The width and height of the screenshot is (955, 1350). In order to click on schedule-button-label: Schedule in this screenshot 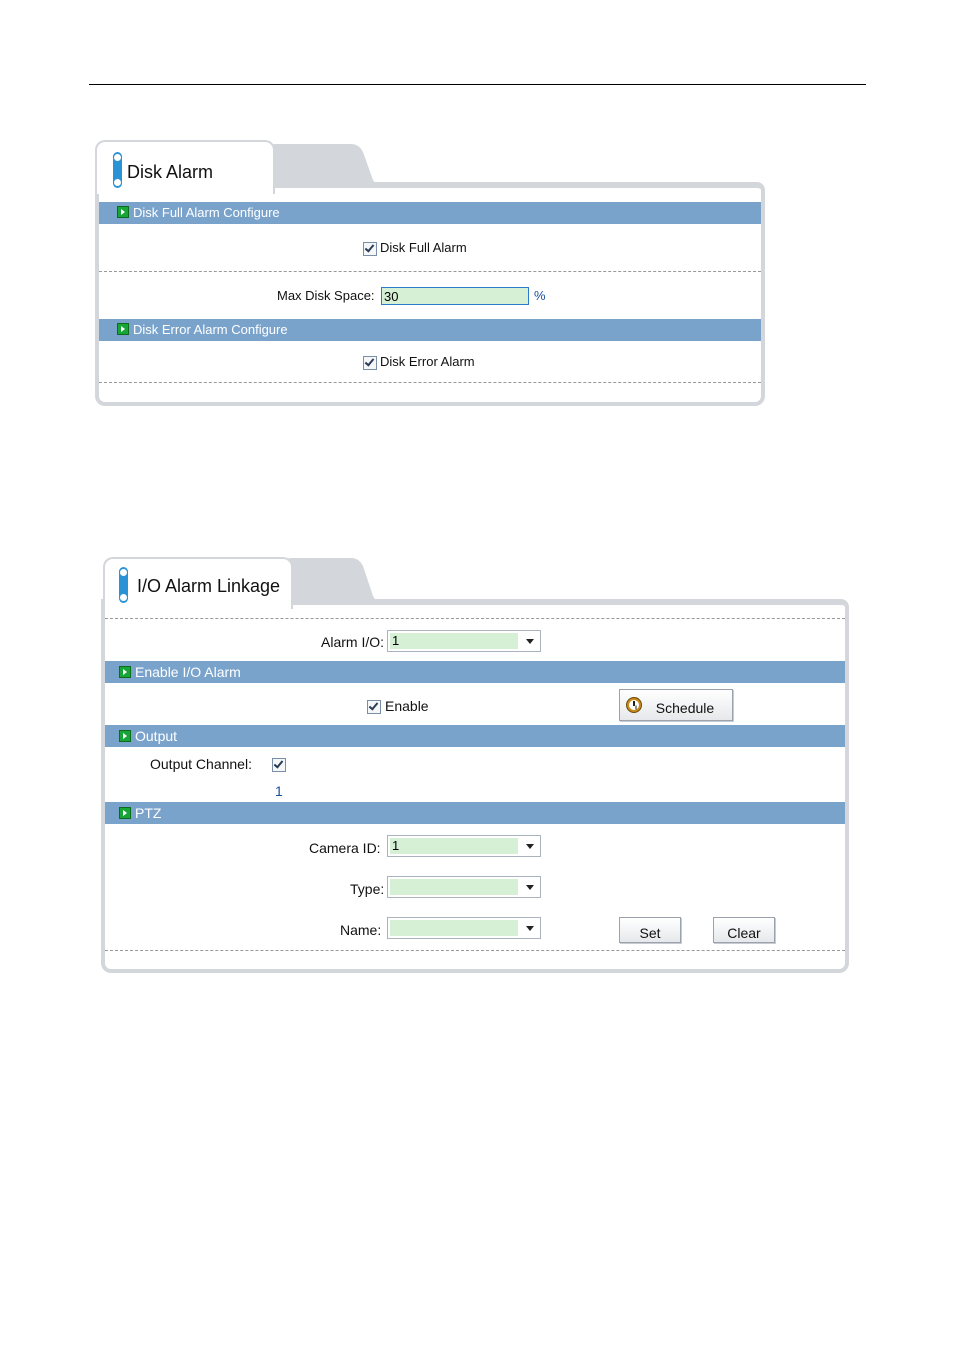, I will do `click(685, 708)`.